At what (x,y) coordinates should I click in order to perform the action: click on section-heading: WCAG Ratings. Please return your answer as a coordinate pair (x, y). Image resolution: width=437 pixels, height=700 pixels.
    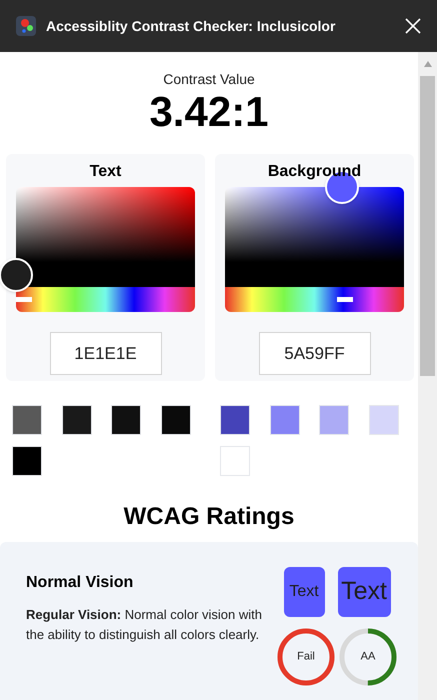
    Looking at the image, I should click on (209, 517).